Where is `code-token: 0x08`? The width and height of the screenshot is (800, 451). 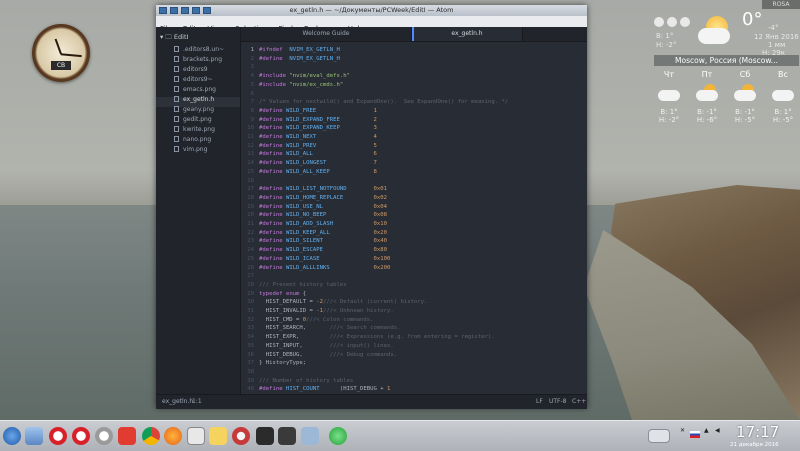 code-token: 0x08 is located at coordinates (380, 215).